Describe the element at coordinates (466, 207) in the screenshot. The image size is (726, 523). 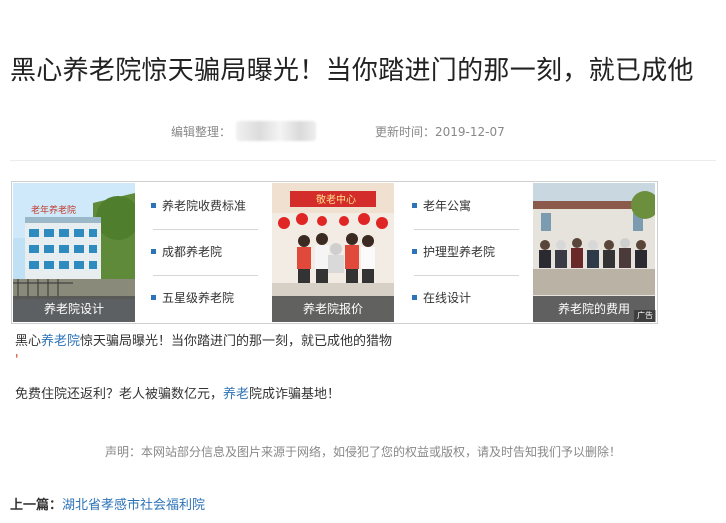
I see `ad-link: 老年公寓` at that location.